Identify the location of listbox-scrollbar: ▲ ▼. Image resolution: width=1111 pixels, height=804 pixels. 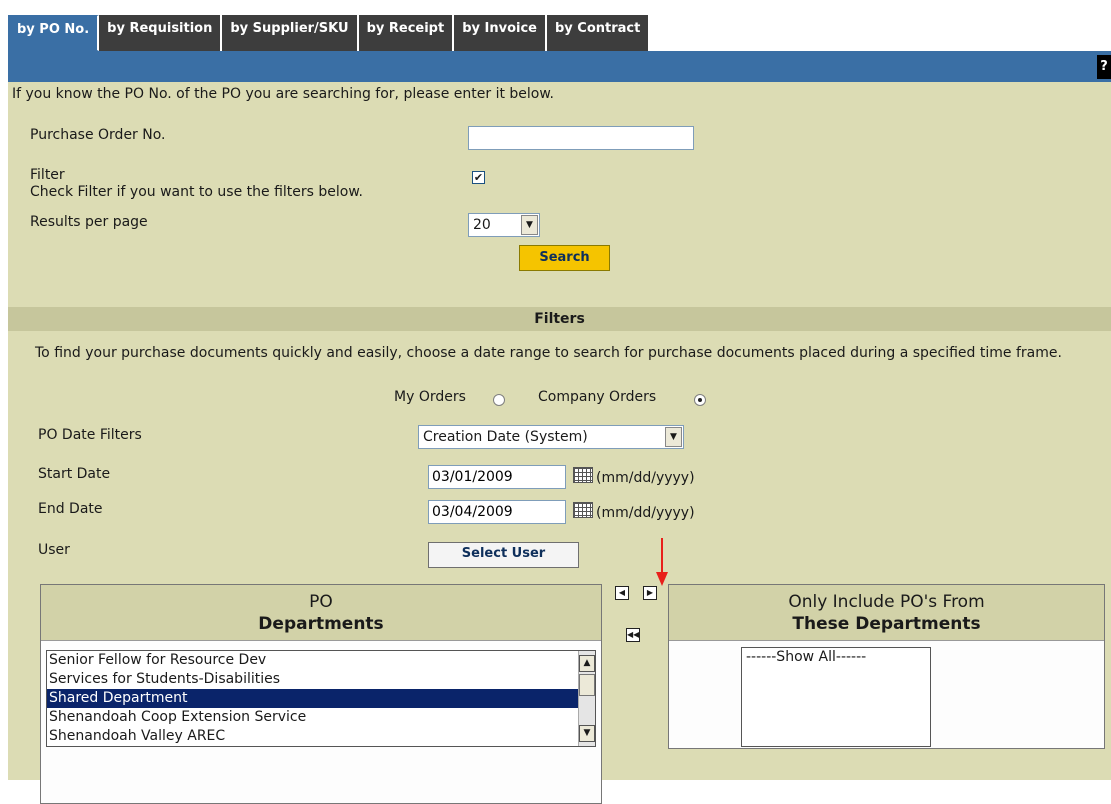
(586, 698).